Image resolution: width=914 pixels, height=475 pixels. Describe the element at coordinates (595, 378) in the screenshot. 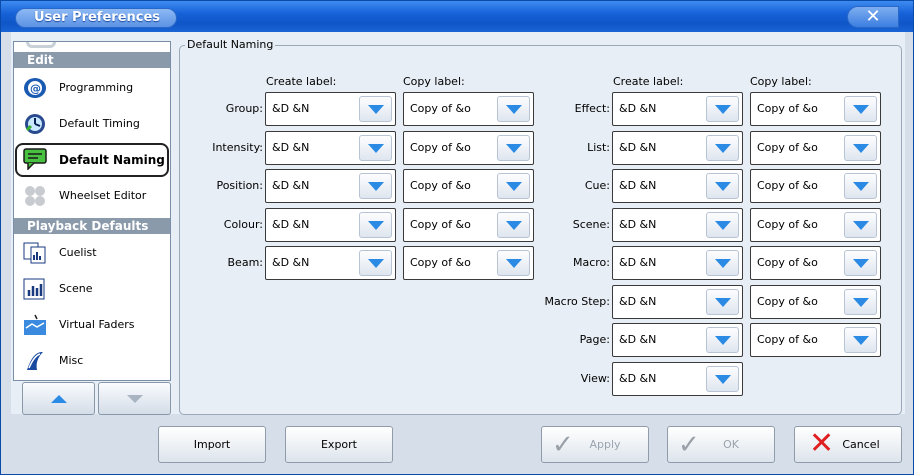

I see `row-label-view: View:` at that location.